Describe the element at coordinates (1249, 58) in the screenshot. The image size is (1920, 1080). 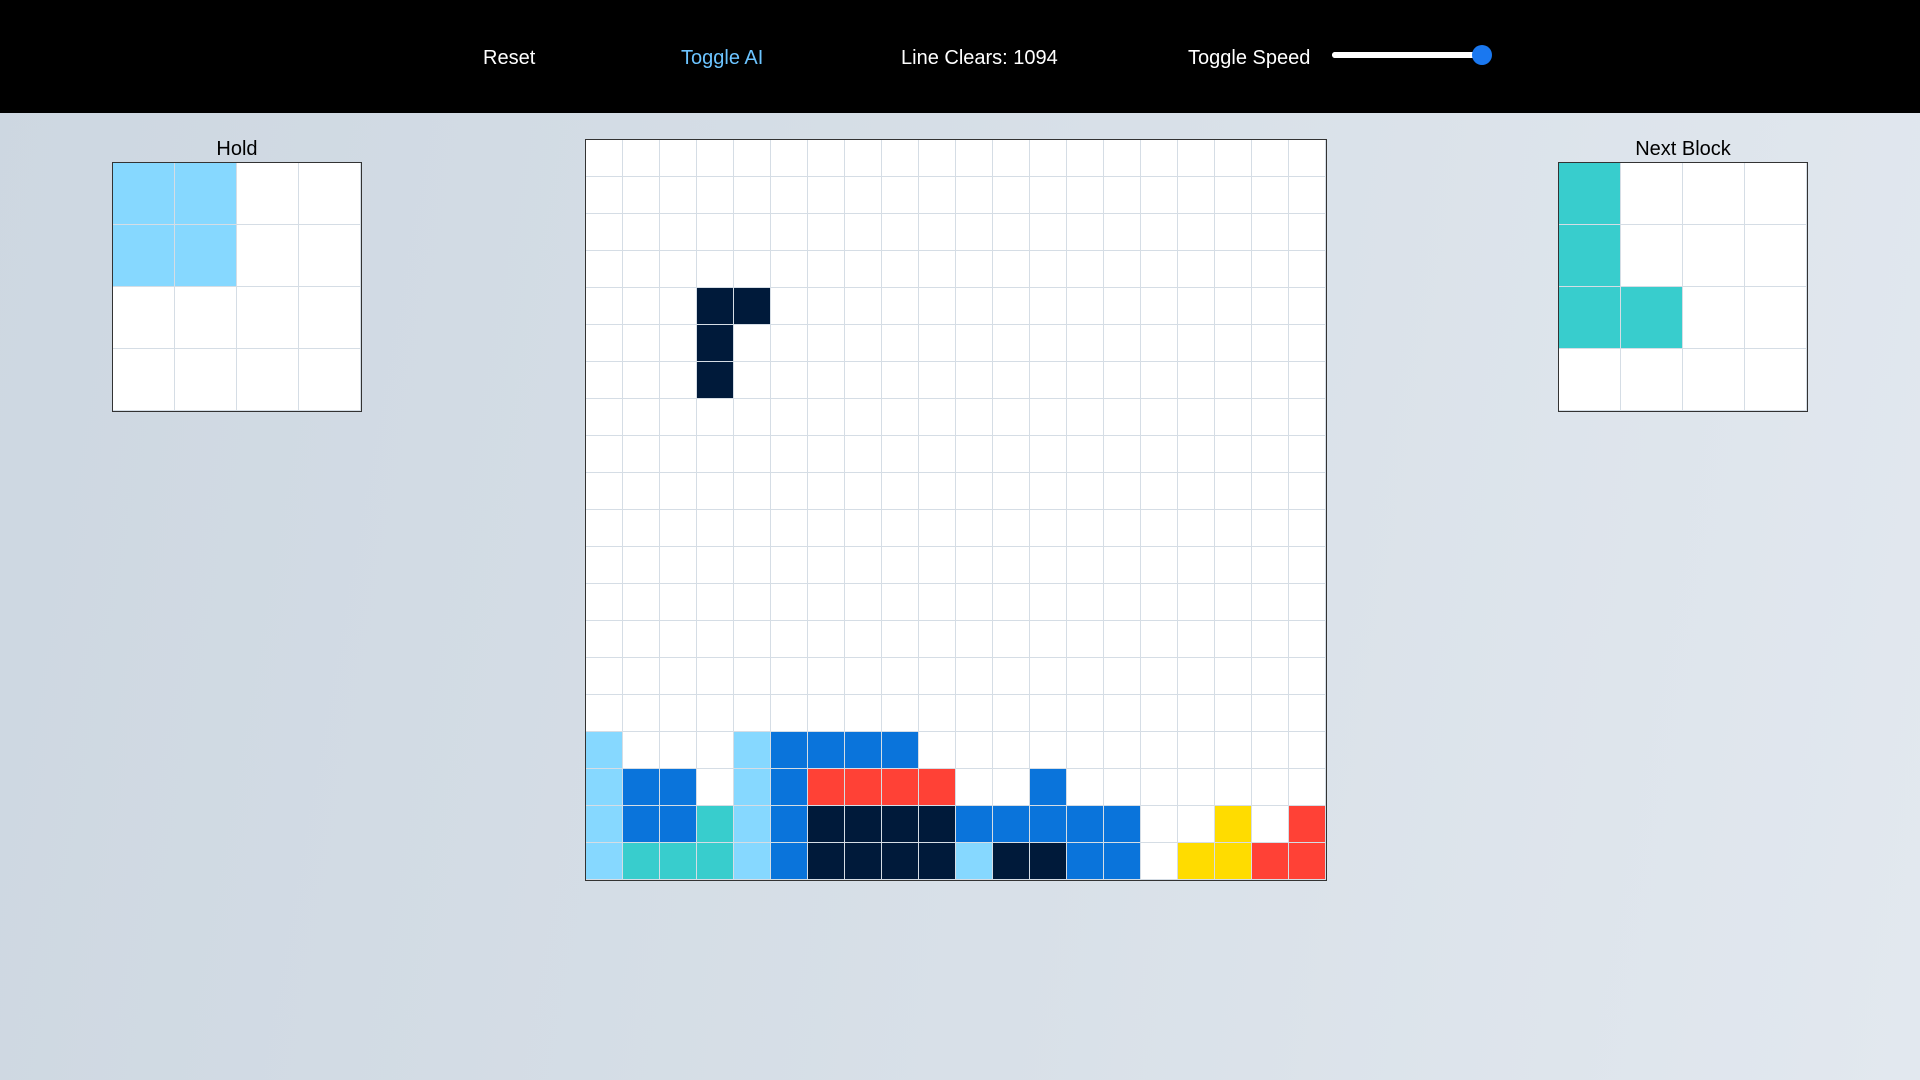
I see `toggle-speed-button: Toggle Speed` at that location.